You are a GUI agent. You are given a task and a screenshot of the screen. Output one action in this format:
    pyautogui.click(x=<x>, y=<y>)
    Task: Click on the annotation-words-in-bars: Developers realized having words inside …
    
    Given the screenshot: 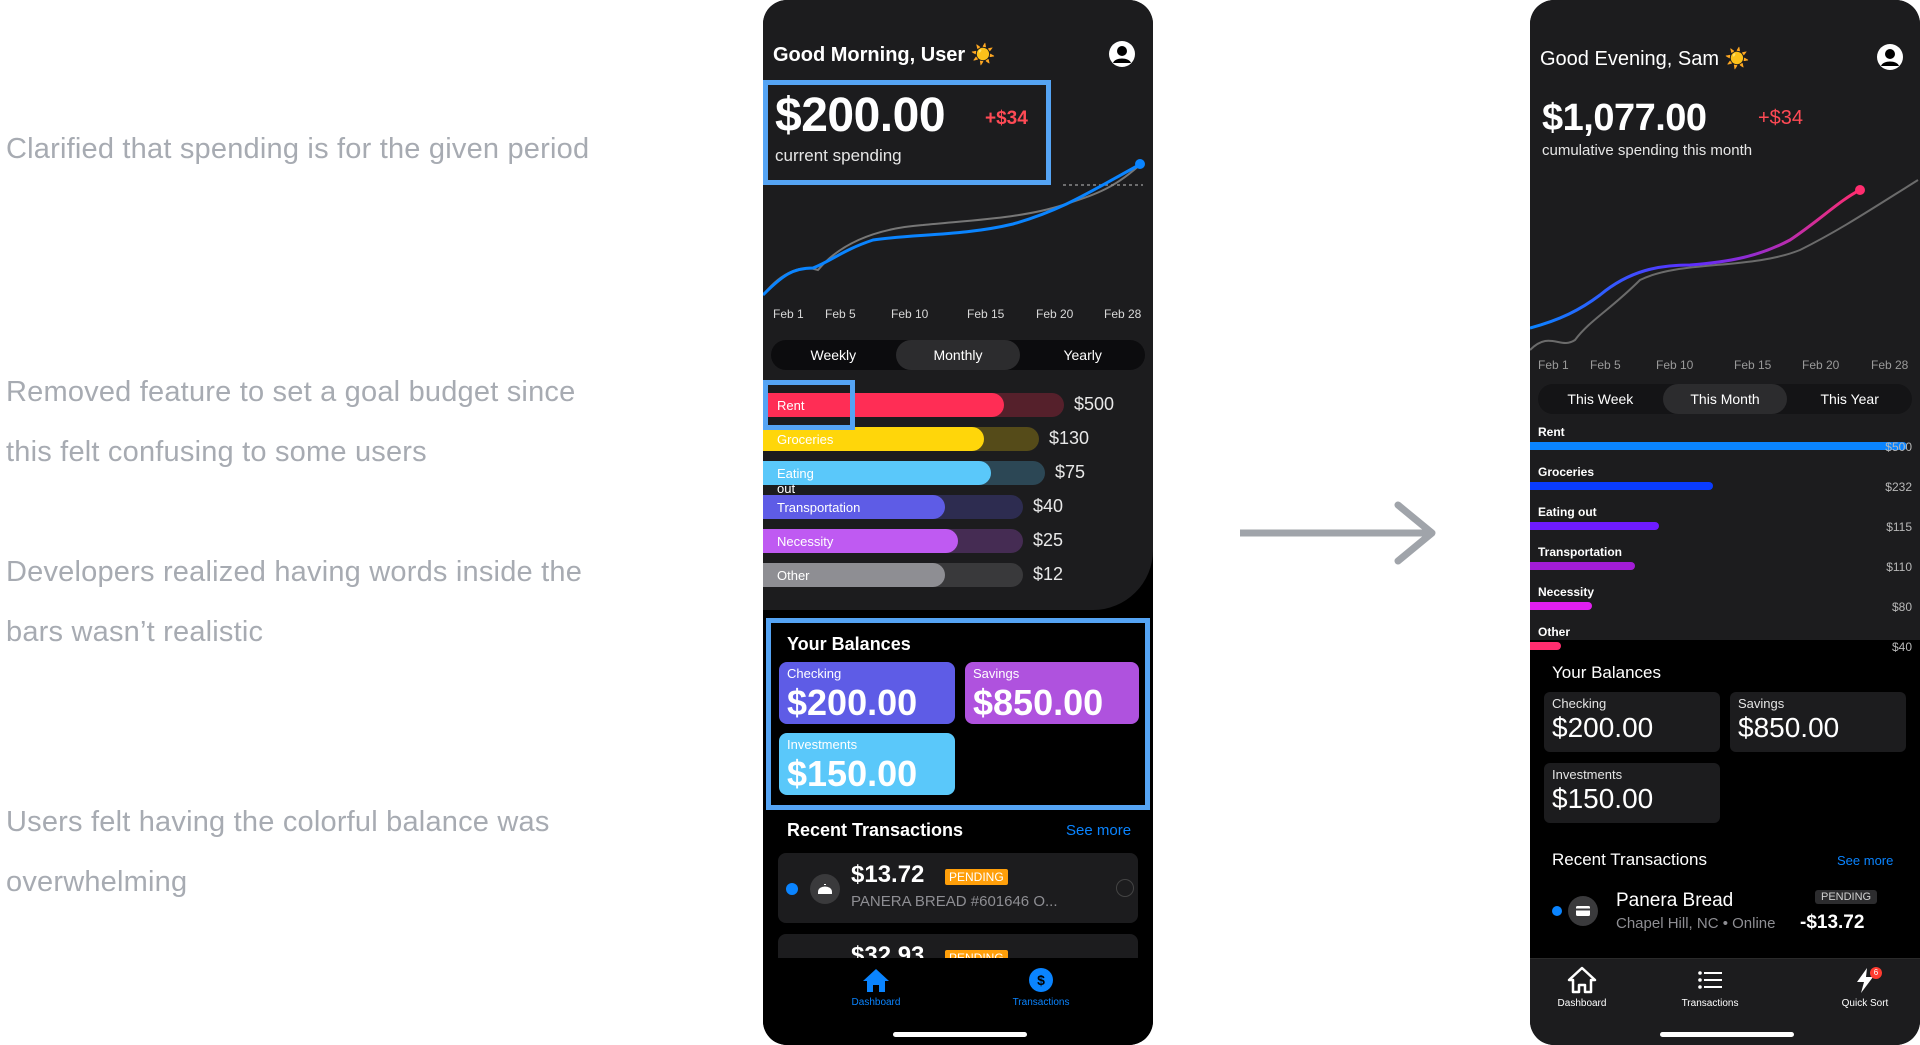 What is the action you would take?
    pyautogui.click(x=294, y=602)
    